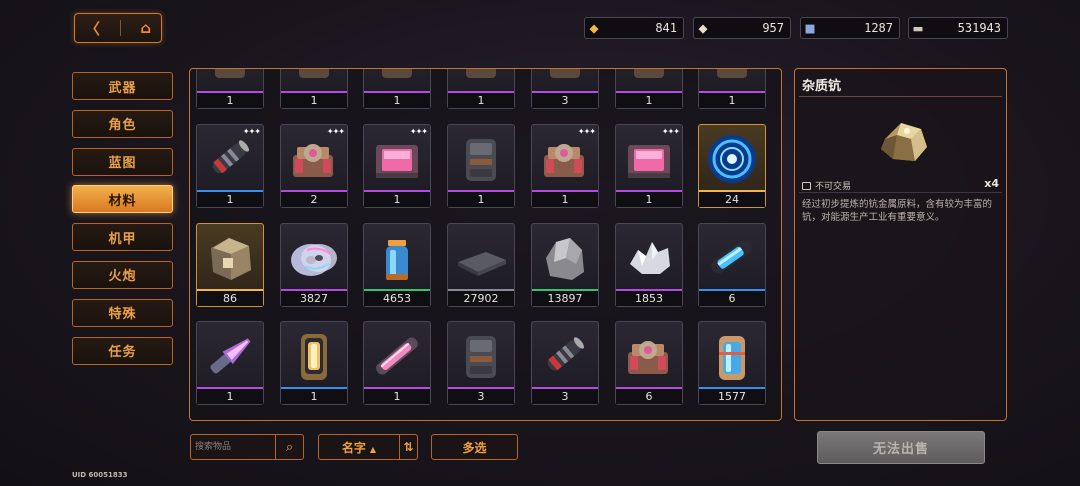  Describe the element at coordinates (314, 356) in the screenshot. I see `gold-battery-icon` at that location.